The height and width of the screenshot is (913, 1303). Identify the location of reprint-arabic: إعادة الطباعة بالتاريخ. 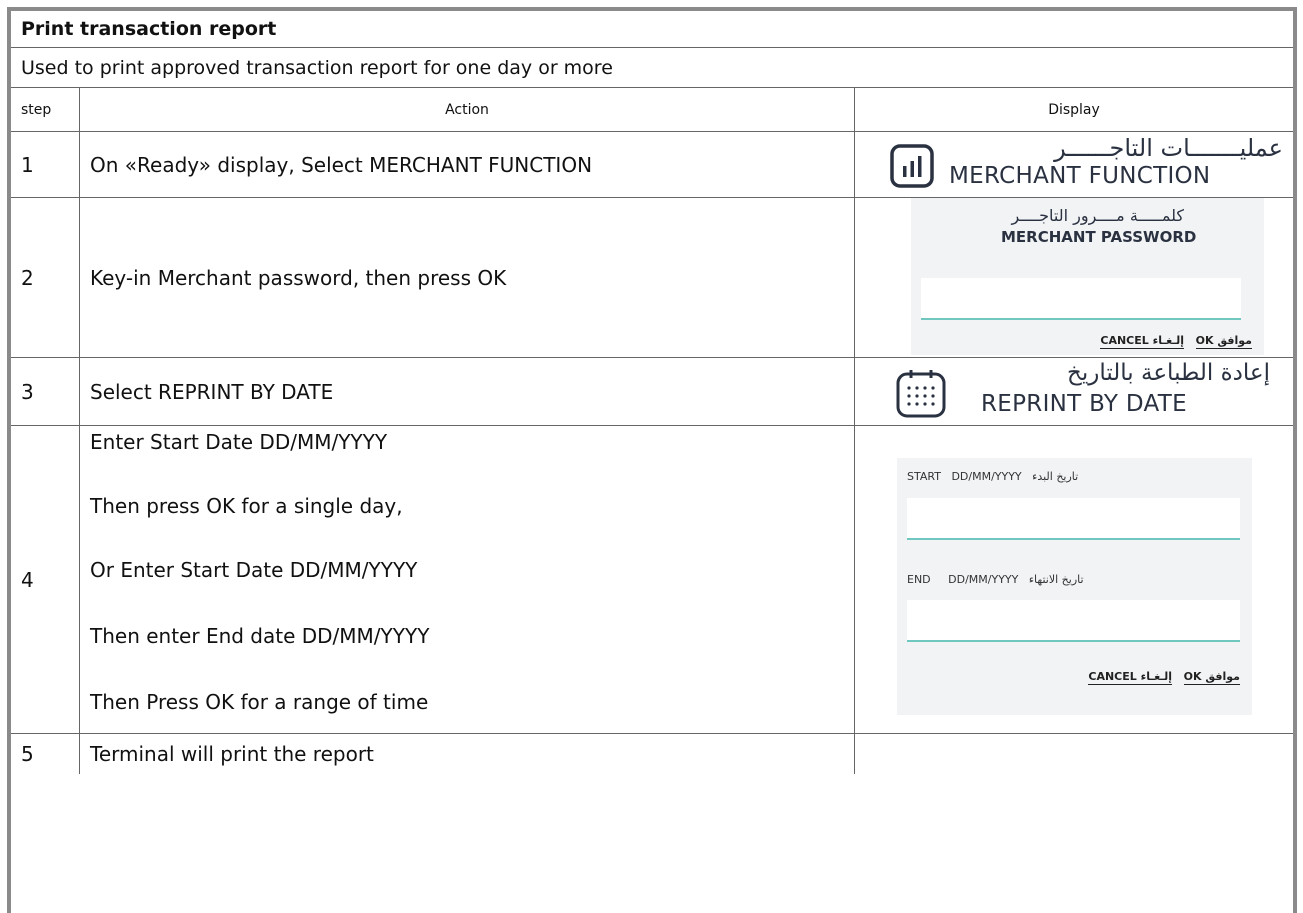
(1168, 373).